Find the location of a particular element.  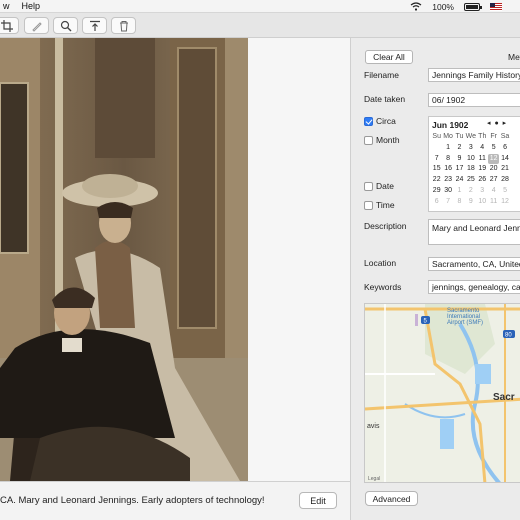

filename-field: Jennings Family History is located at coordinates (474, 75).